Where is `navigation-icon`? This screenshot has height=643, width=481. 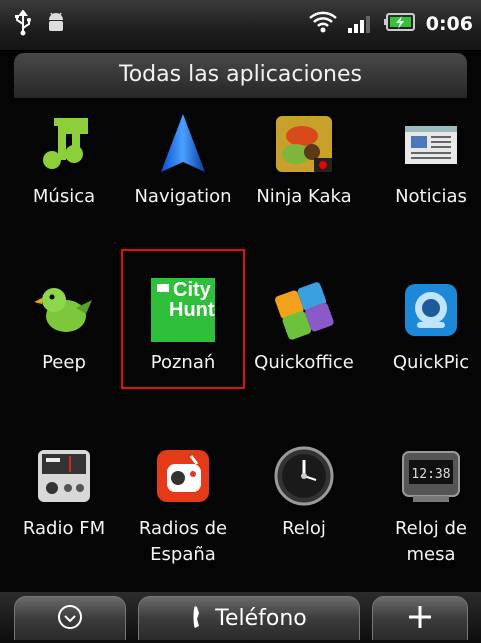 navigation-icon is located at coordinates (183, 144).